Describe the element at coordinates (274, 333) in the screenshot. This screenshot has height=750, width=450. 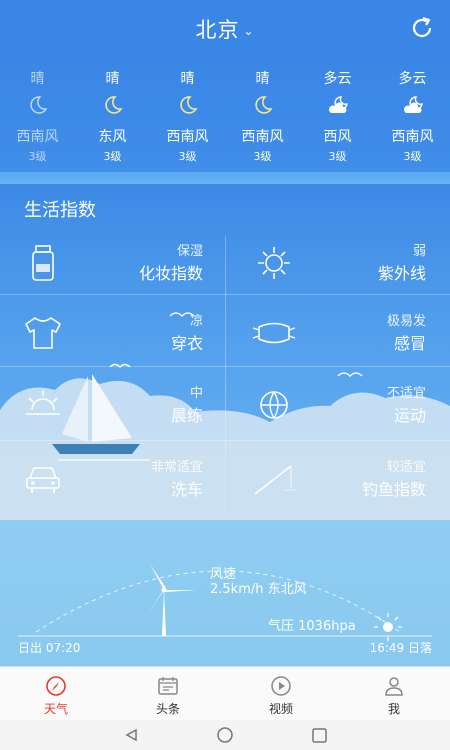
I see `mask-icon` at that location.